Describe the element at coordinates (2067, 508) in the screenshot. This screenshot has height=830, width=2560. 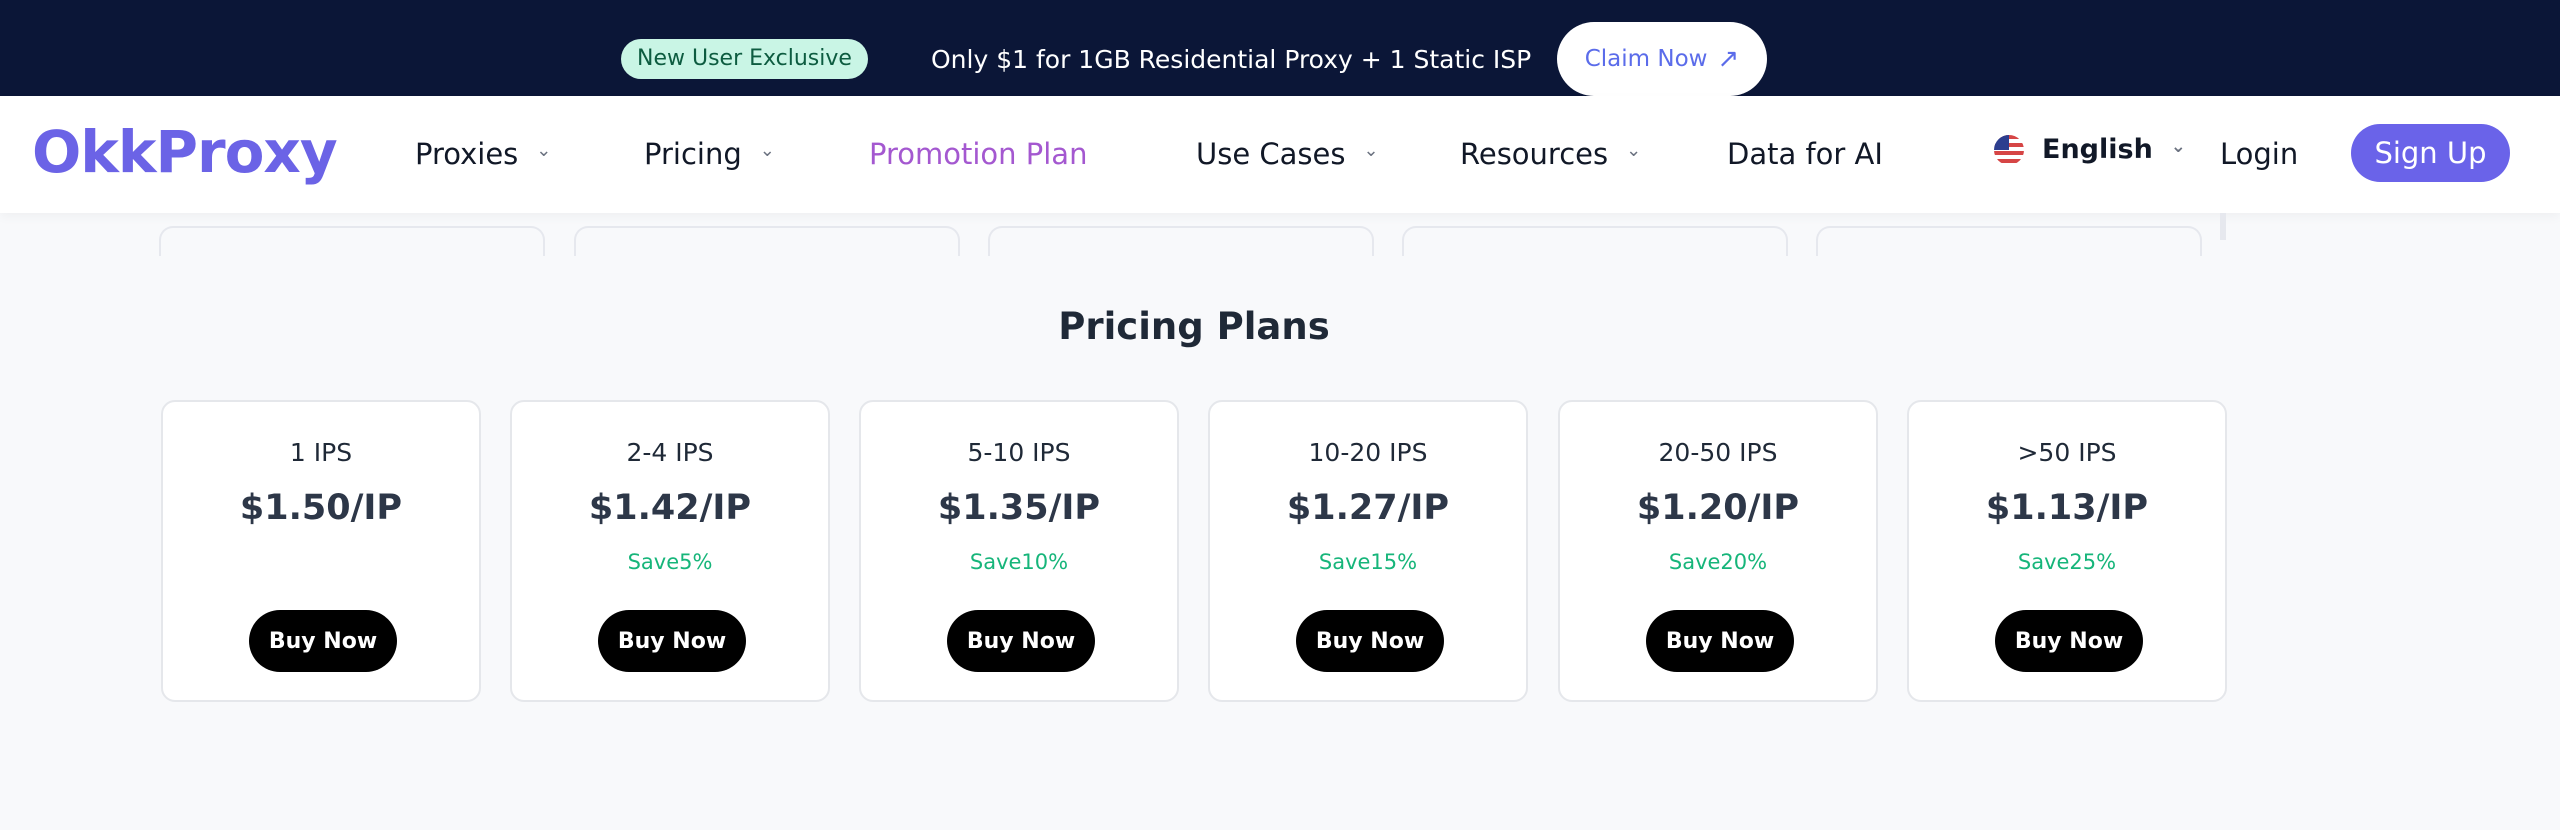
I see `plan-price: $1.13/IP` at that location.